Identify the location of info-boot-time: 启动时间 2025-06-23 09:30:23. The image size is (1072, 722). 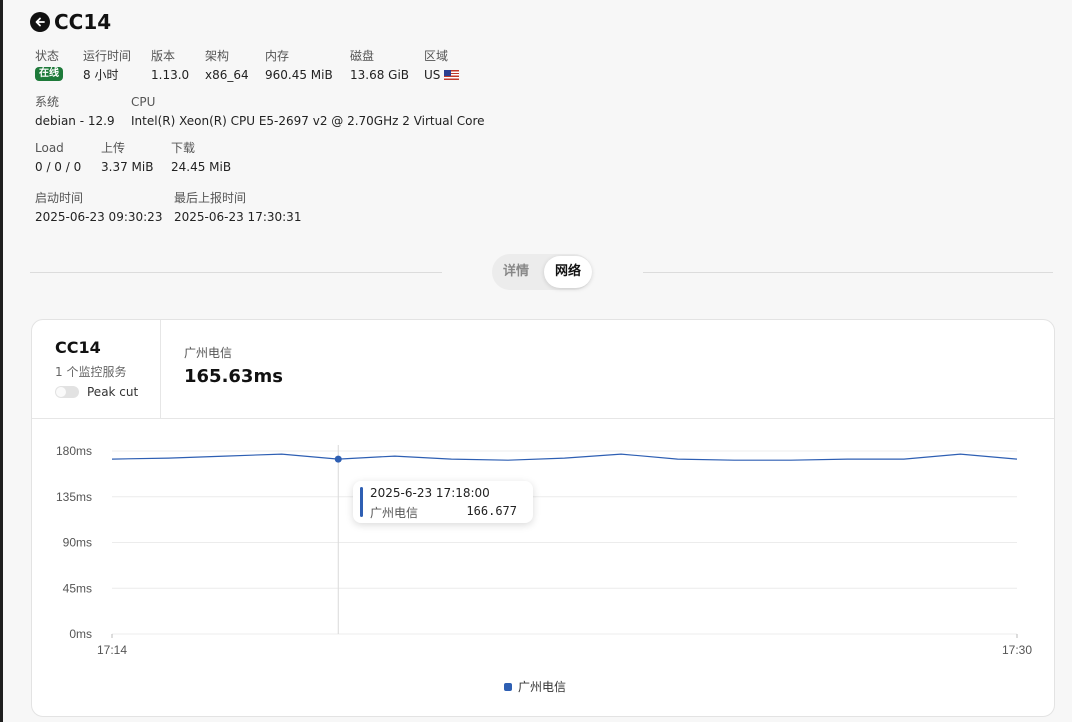
(99, 207).